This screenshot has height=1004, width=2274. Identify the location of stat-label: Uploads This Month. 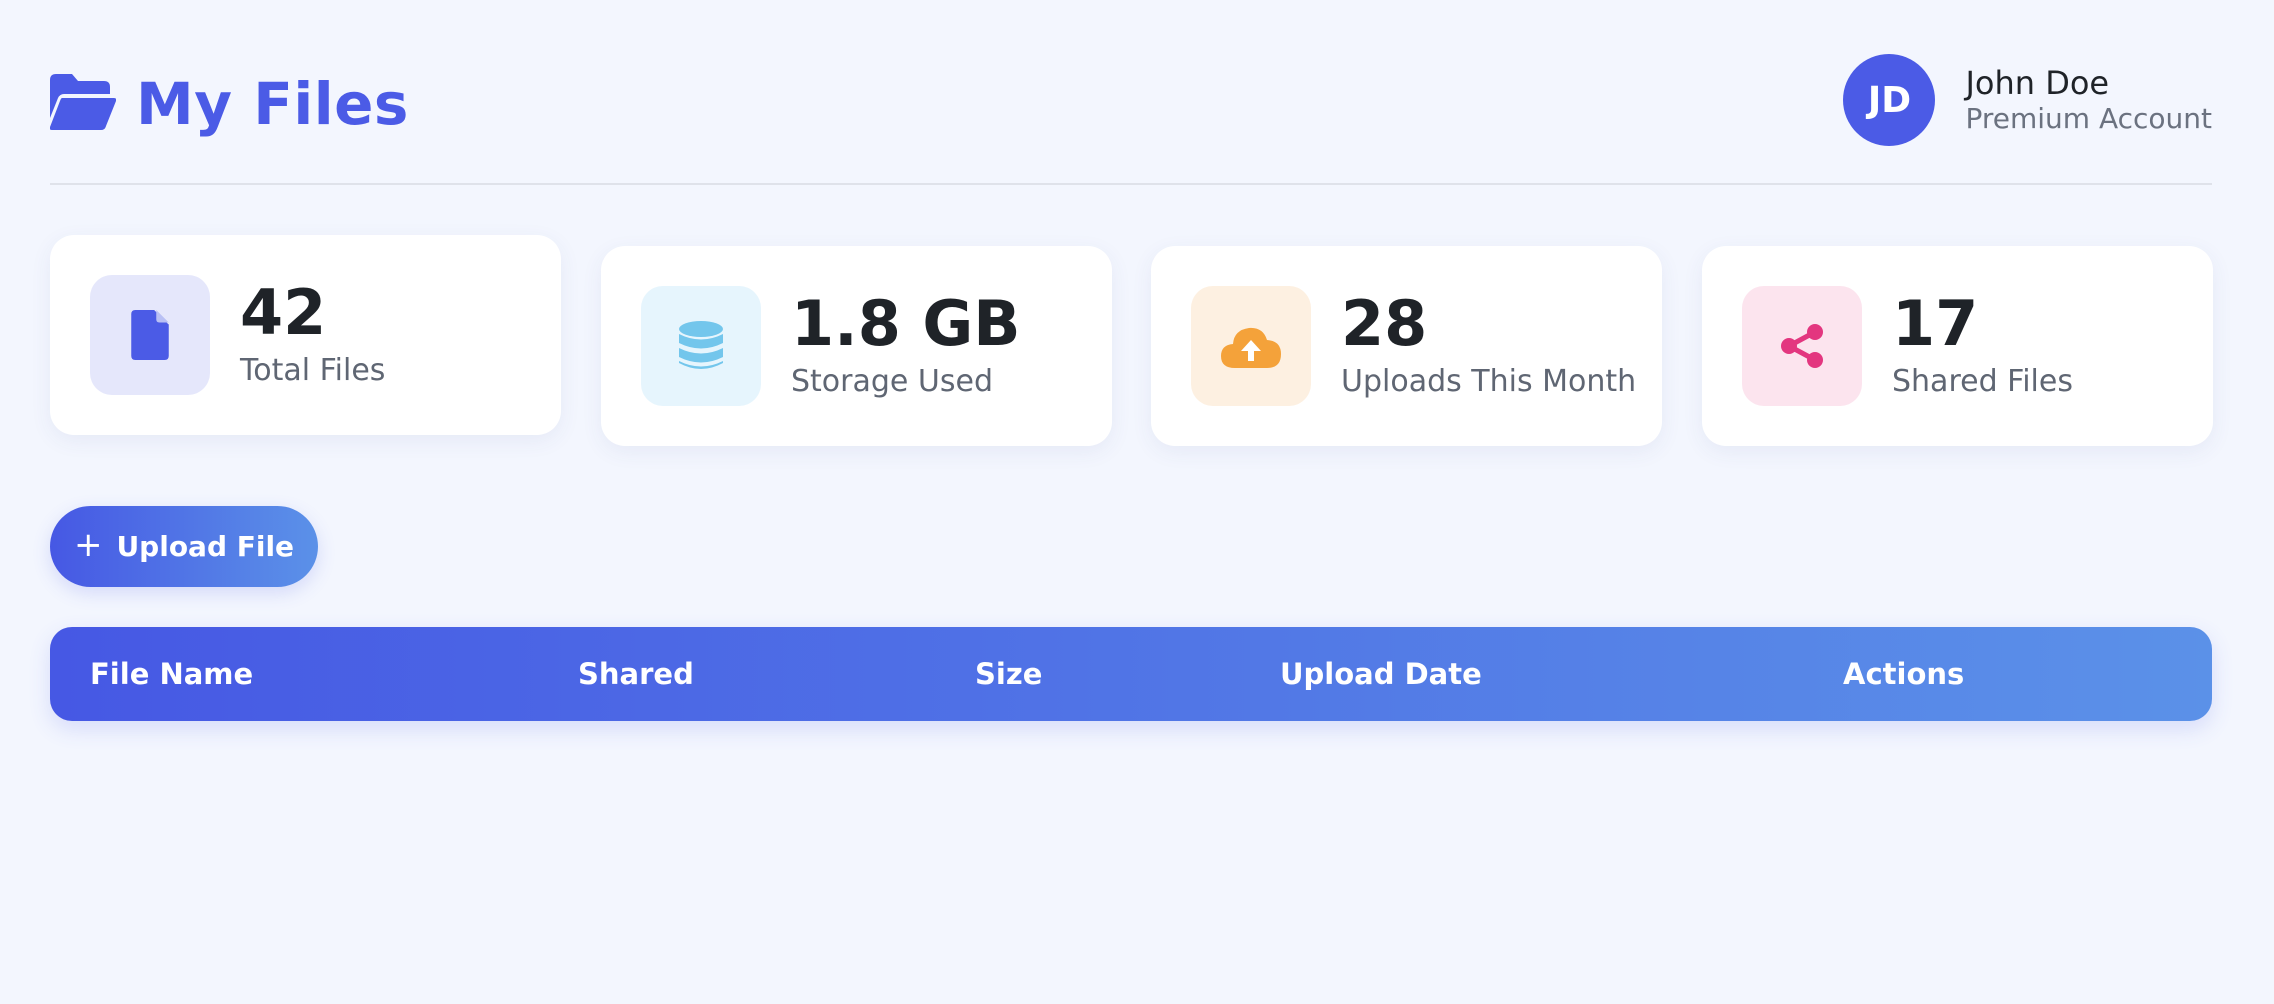
(1489, 381).